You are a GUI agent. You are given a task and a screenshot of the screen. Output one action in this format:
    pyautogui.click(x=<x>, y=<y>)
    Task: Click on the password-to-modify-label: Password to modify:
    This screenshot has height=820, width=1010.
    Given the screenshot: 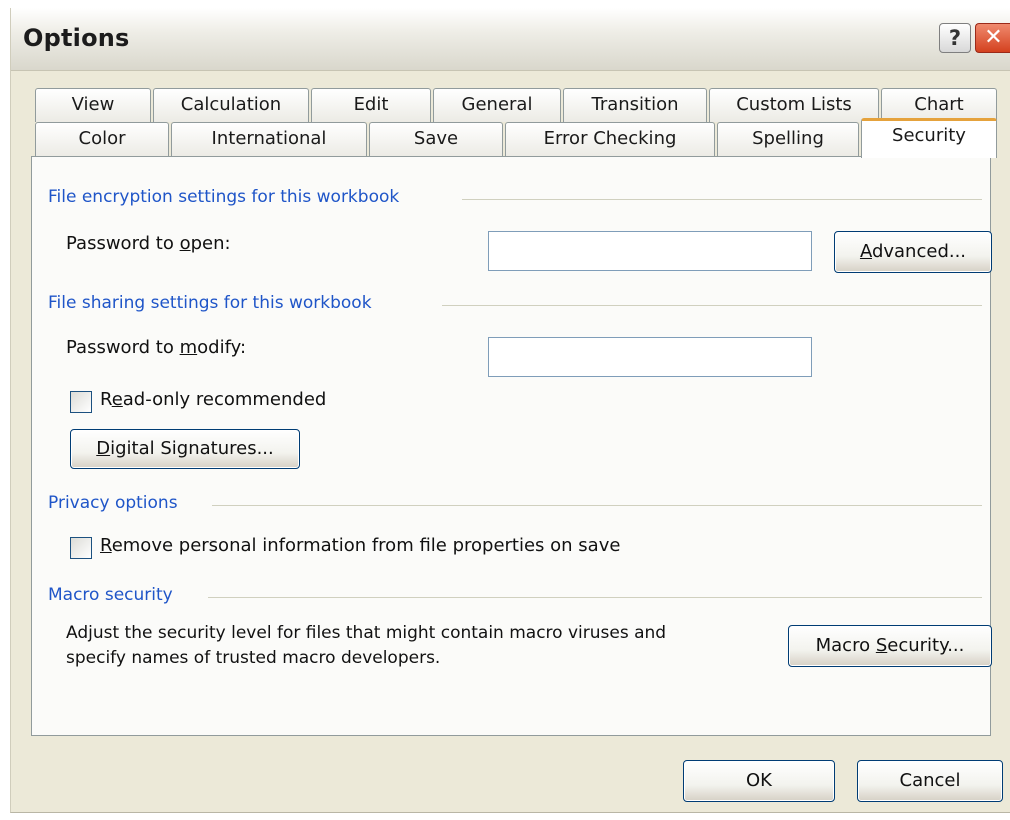 What is the action you would take?
    pyautogui.click(x=156, y=347)
    